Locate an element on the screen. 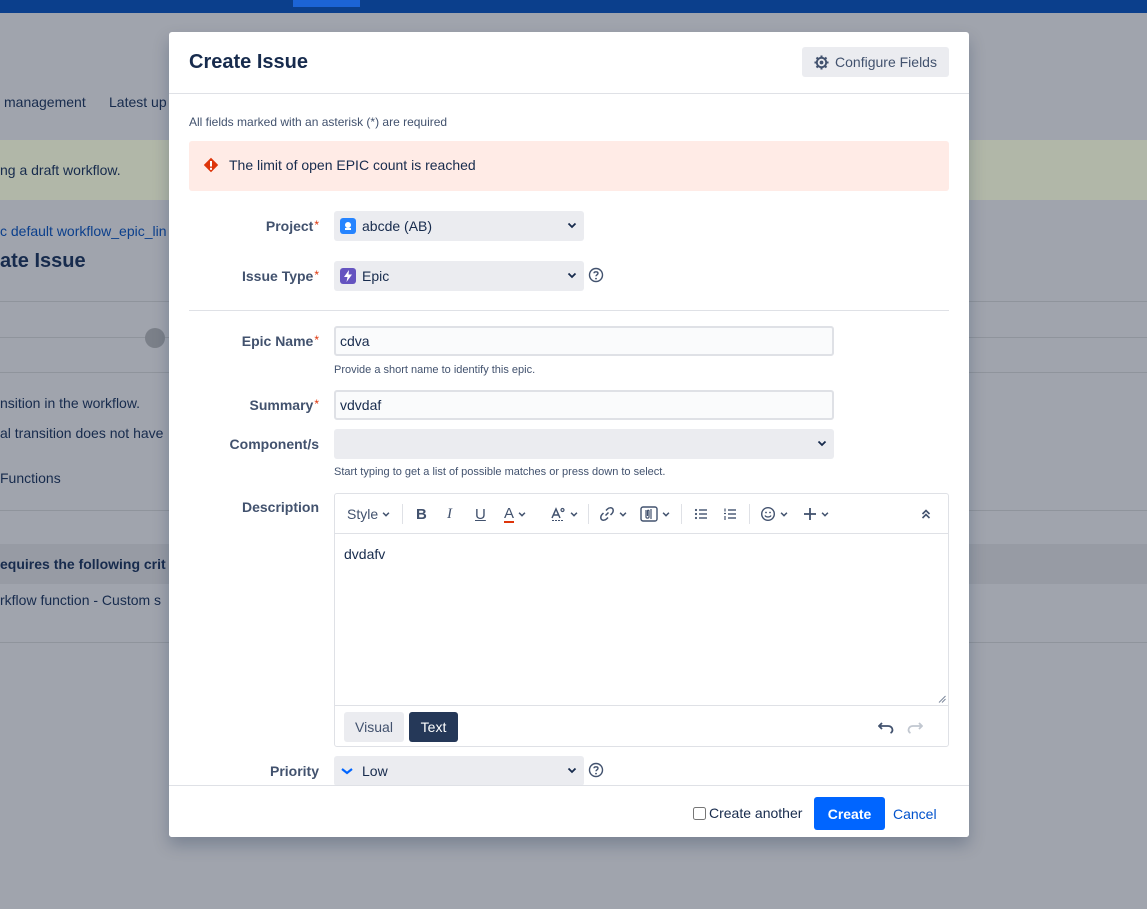 The height and width of the screenshot is (909, 1147). text-color-icon: A is located at coordinates (509, 513).